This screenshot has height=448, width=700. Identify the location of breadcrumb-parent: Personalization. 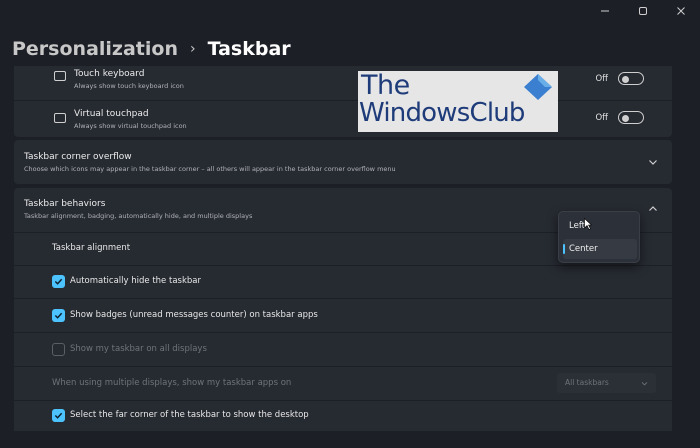
(95, 49).